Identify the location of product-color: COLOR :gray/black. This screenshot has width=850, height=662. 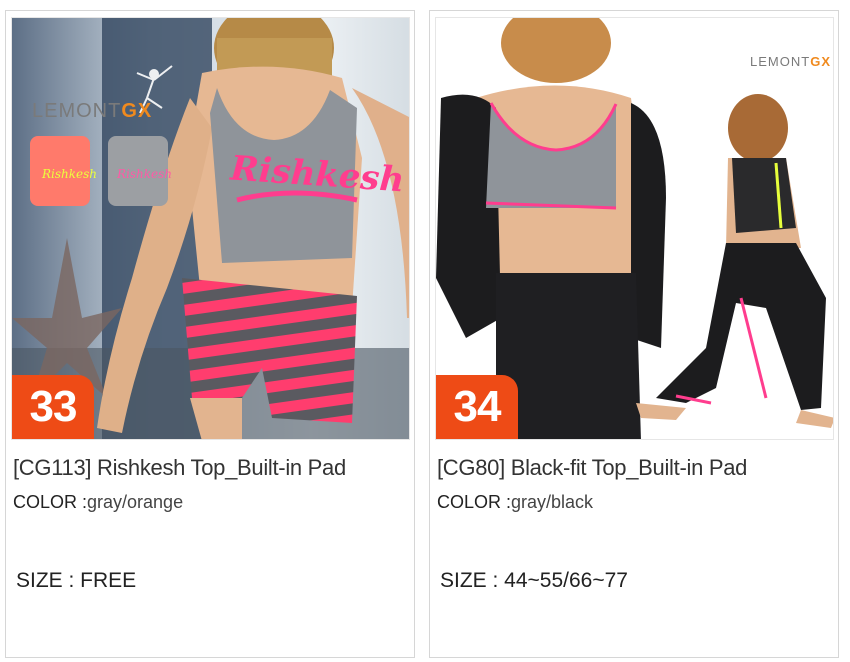
(515, 502).